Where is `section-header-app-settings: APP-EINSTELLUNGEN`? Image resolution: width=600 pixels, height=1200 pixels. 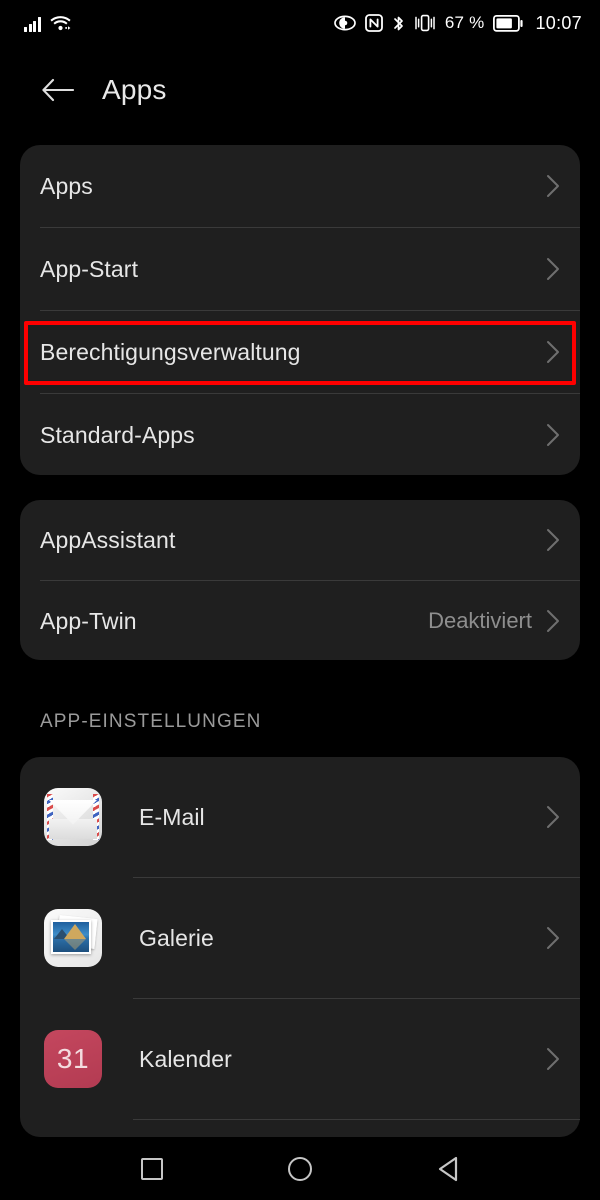
section-header-app-settings: APP-EINSTELLUNGEN is located at coordinates (151, 721).